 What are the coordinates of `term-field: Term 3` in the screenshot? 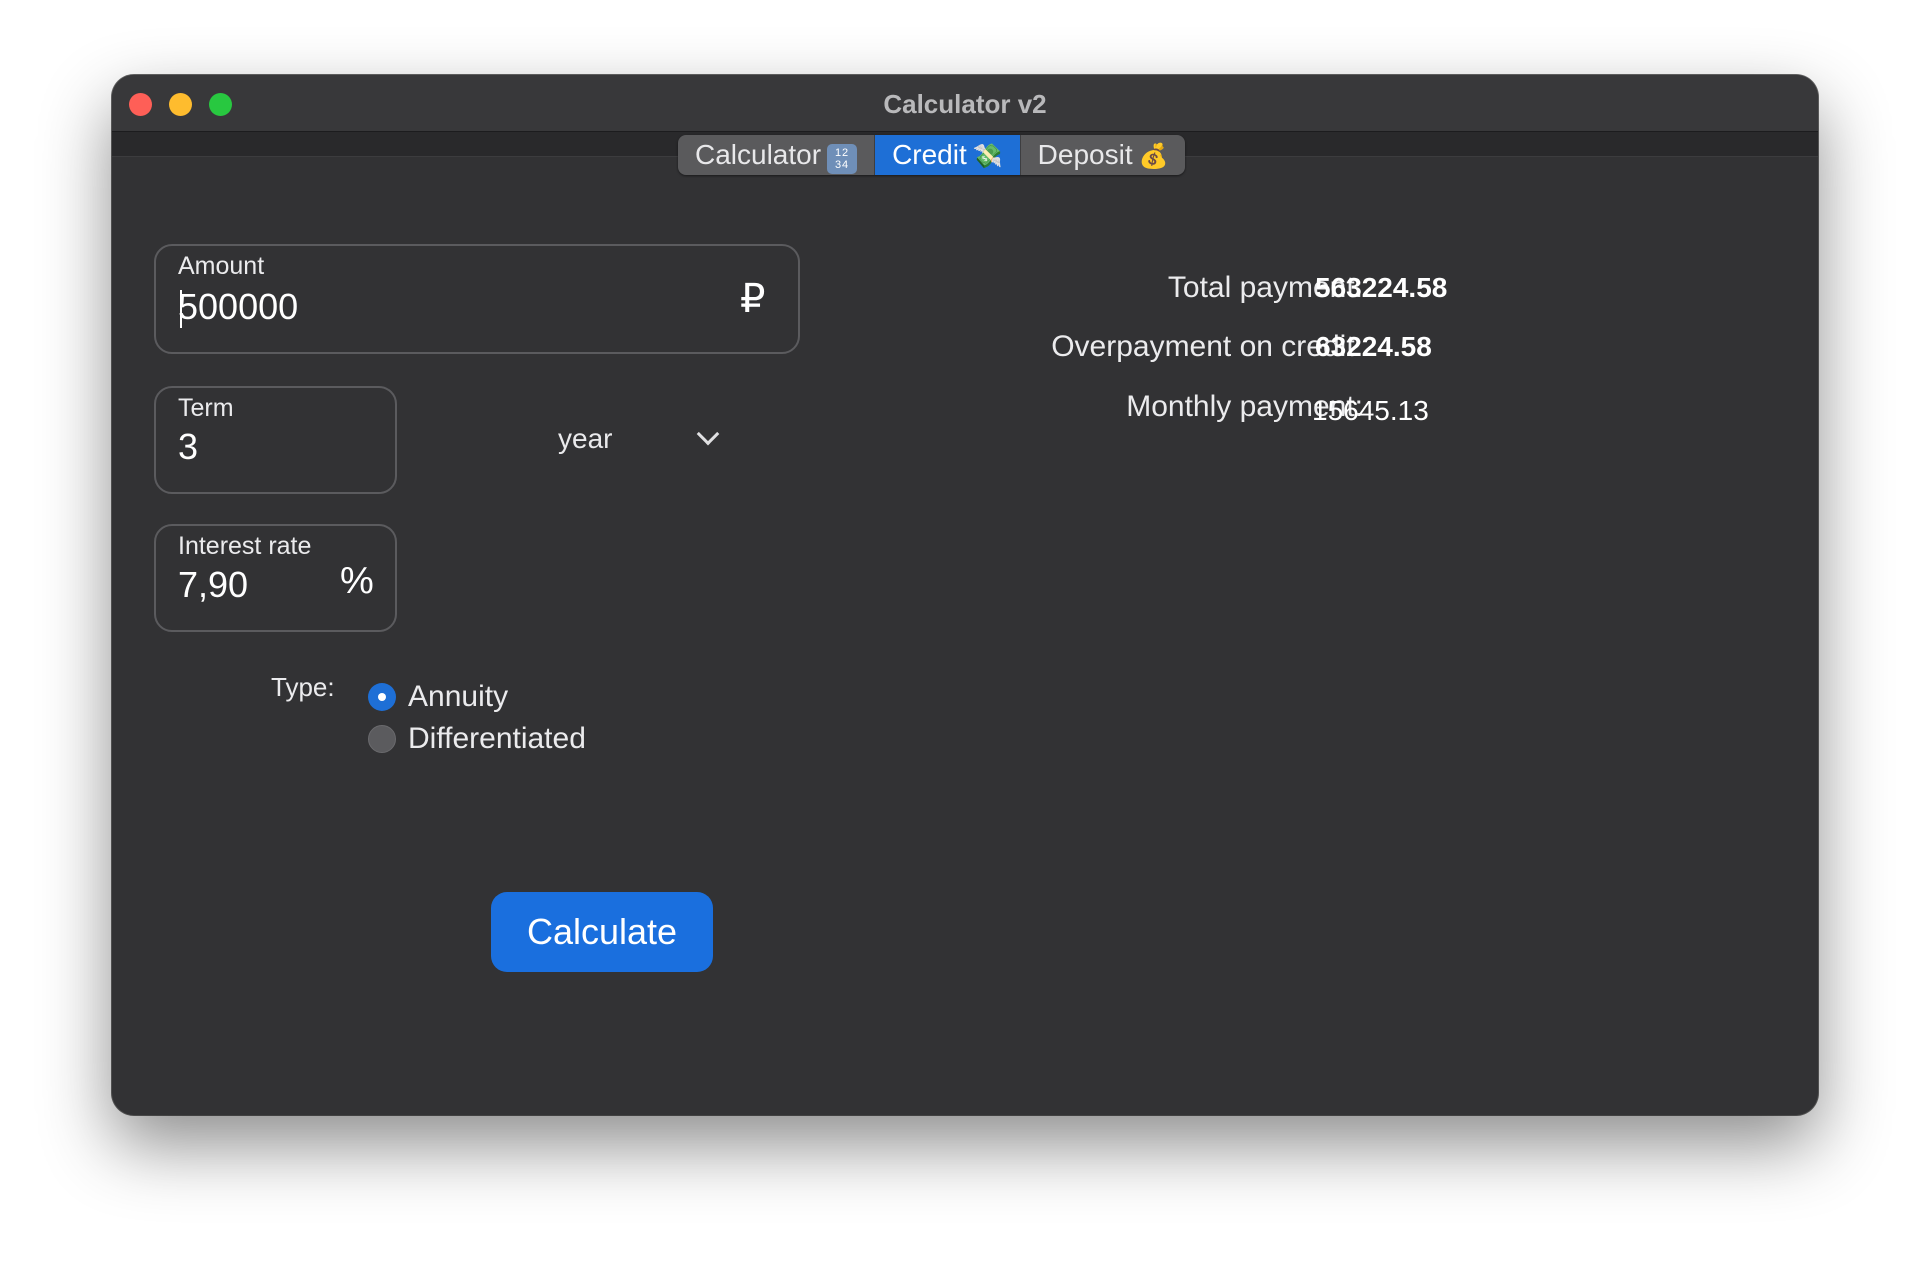 It's located at (275, 440).